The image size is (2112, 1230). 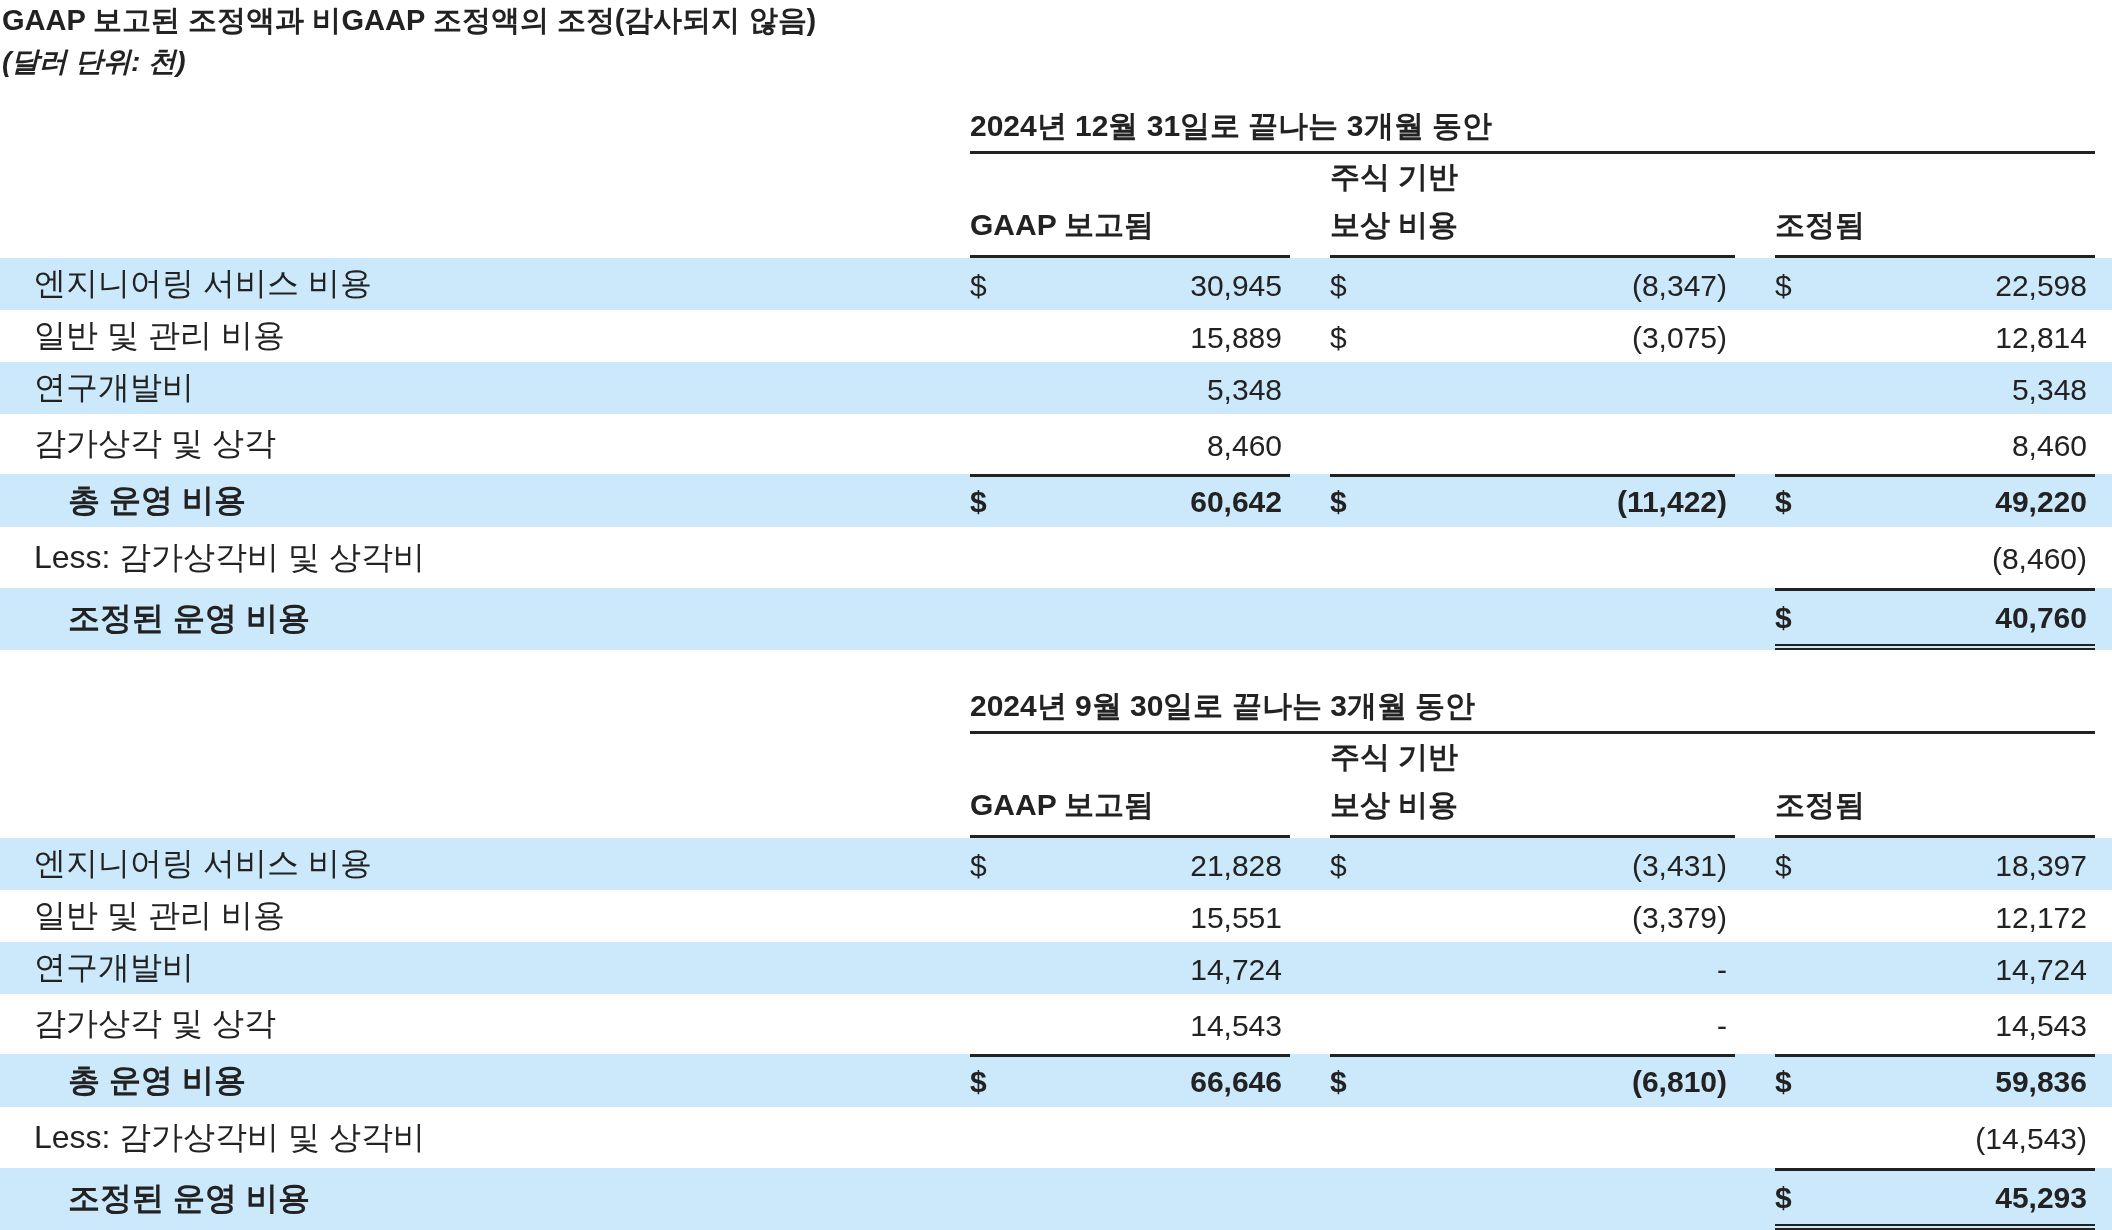 I want to click on period-header: 2024년 9월 30일로 끝나는 3개월 동안, so click(x=1532, y=699).